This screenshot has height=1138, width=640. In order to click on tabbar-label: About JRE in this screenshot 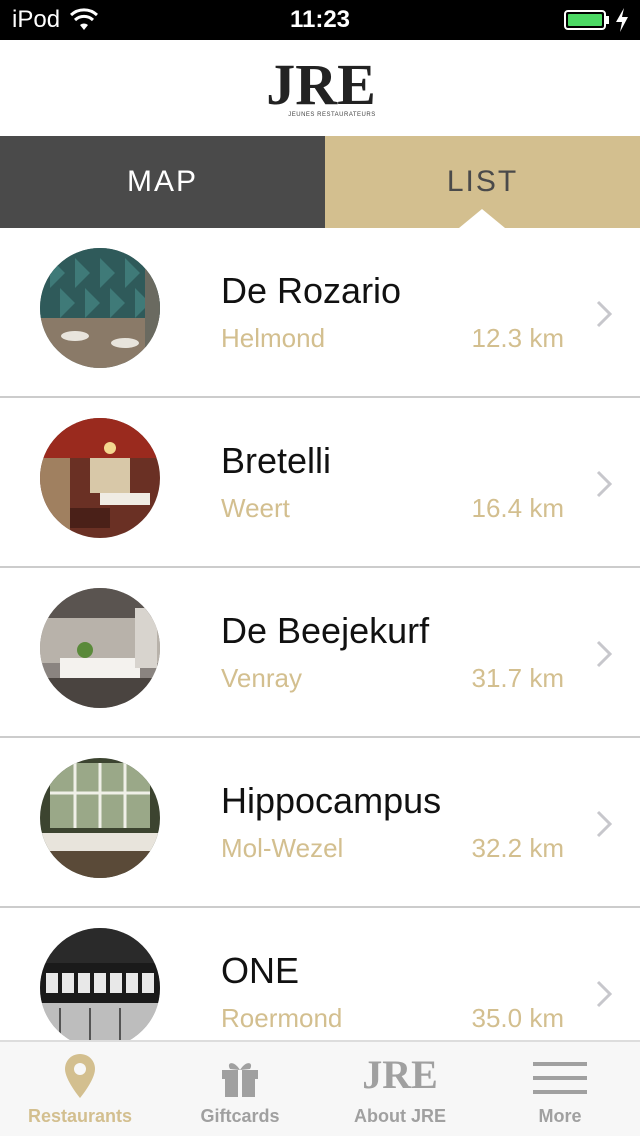, I will do `click(400, 1116)`.